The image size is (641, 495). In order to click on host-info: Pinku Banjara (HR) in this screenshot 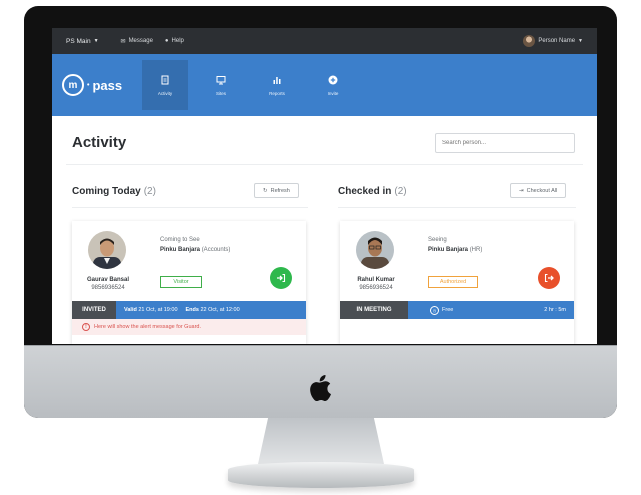, I will do `click(455, 250)`.